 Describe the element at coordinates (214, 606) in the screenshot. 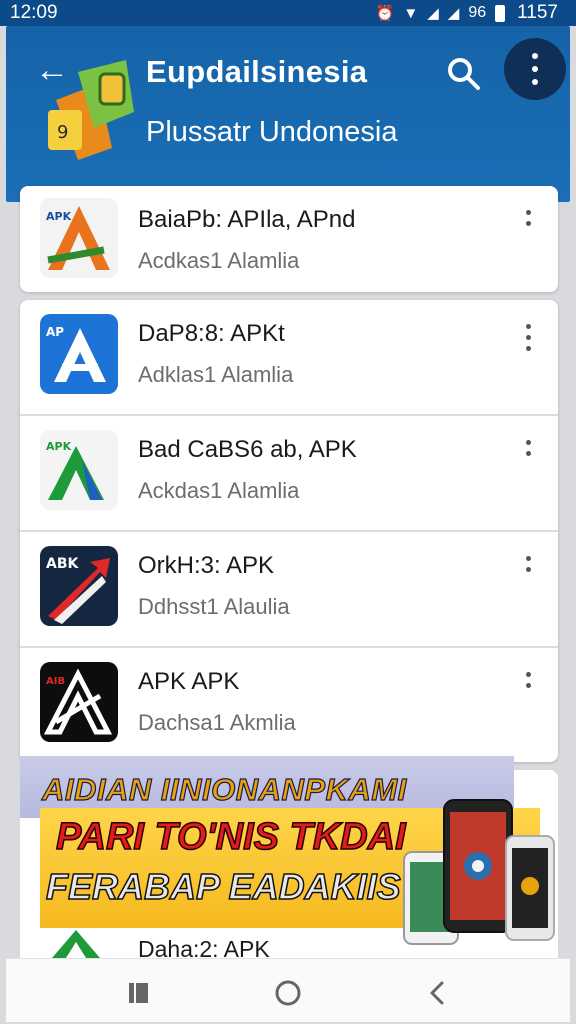

I see `app-meta: Ddhsst1 Alaulia` at that location.